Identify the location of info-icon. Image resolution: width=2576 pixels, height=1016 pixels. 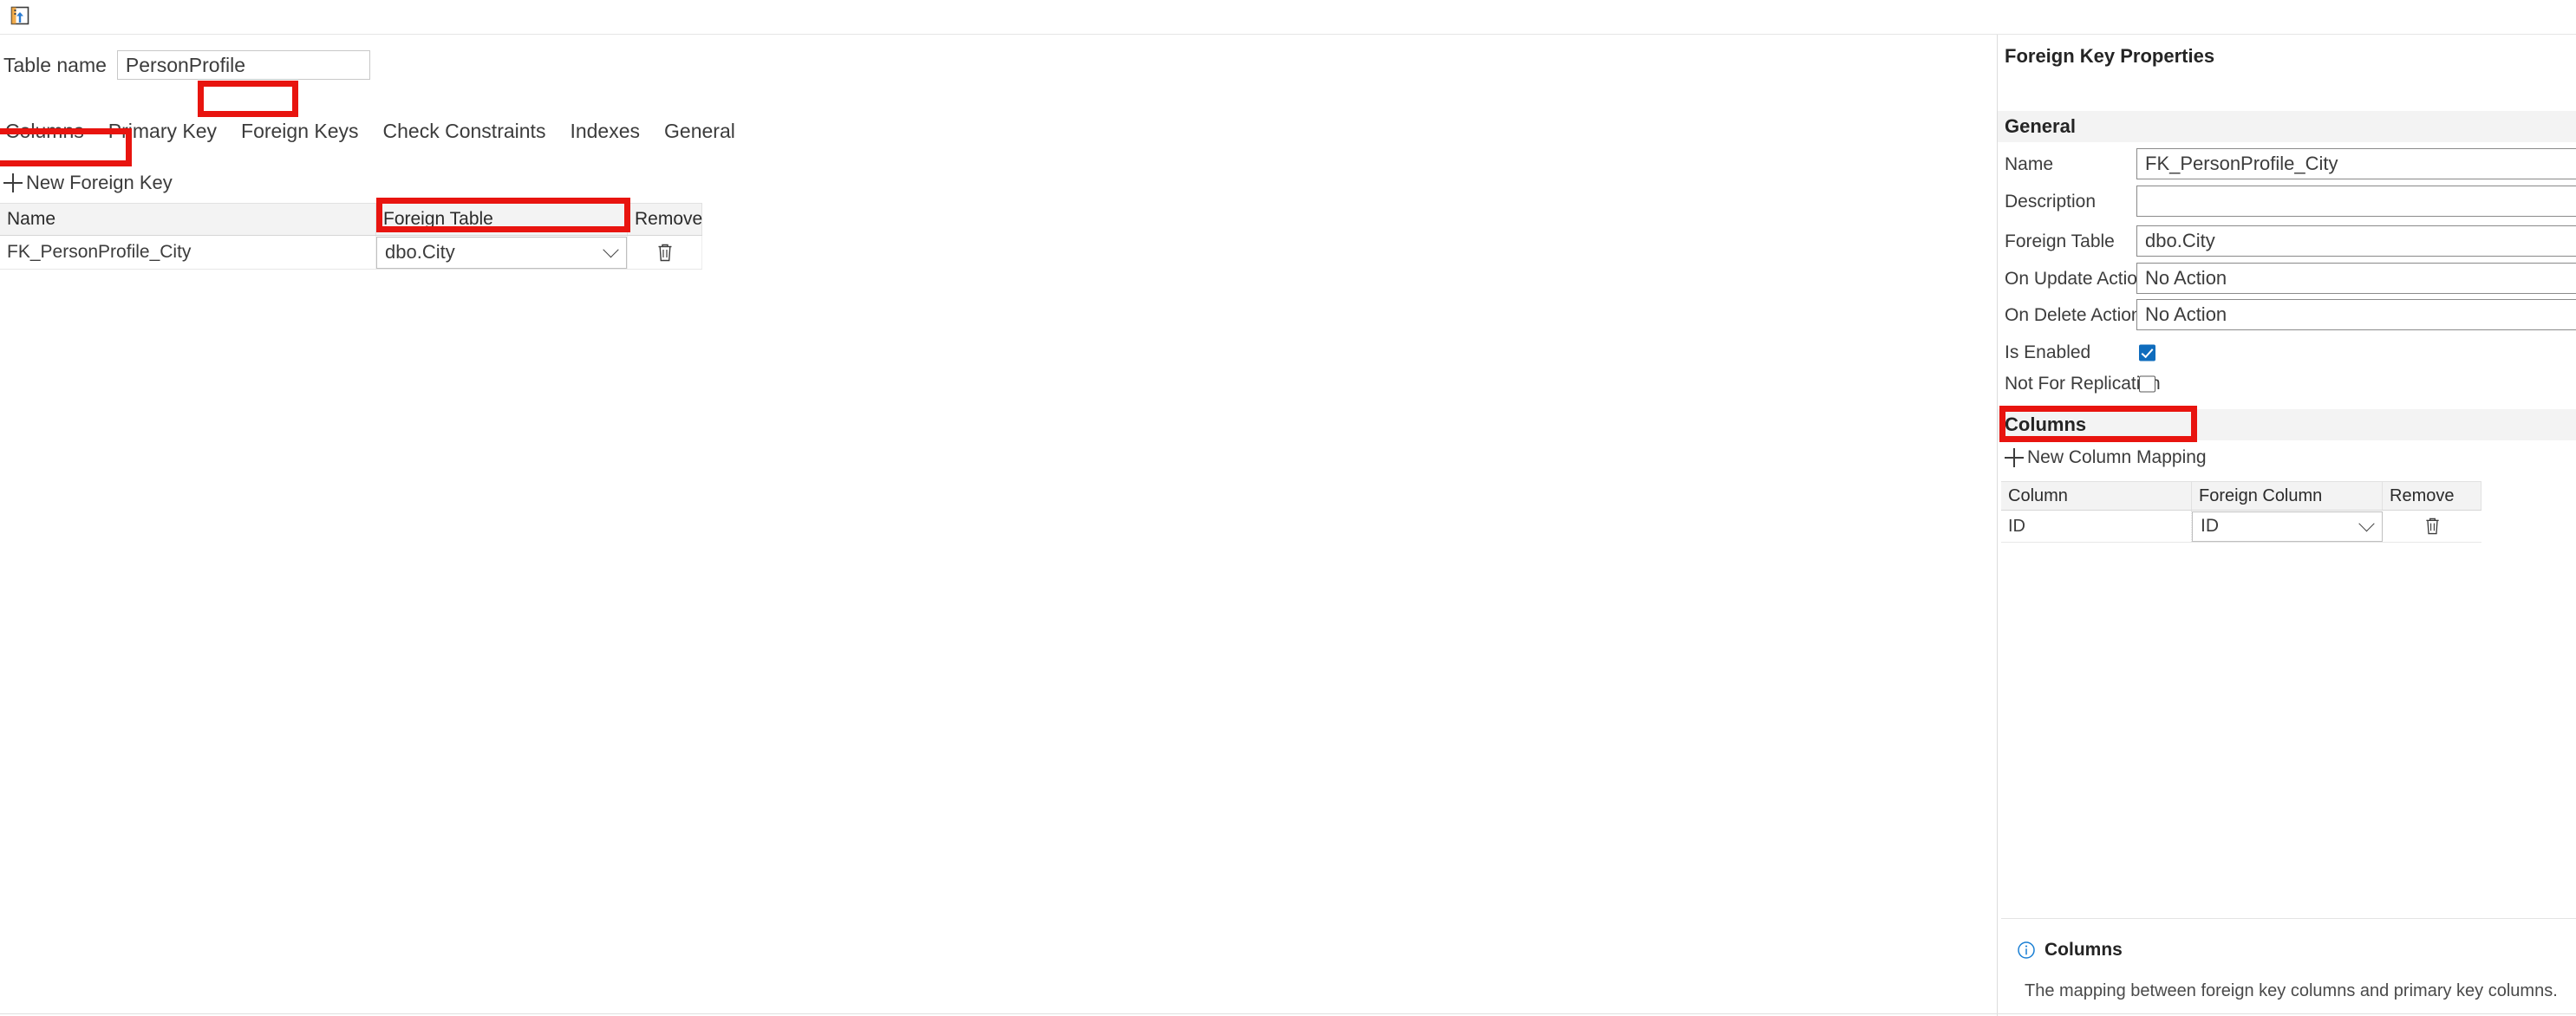
(2027, 950).